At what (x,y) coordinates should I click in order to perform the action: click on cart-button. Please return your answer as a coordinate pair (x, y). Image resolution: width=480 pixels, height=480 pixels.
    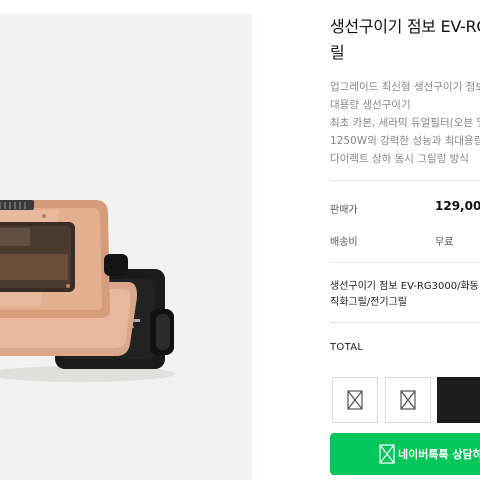
    Looking at the image, I should click on (408, 400).